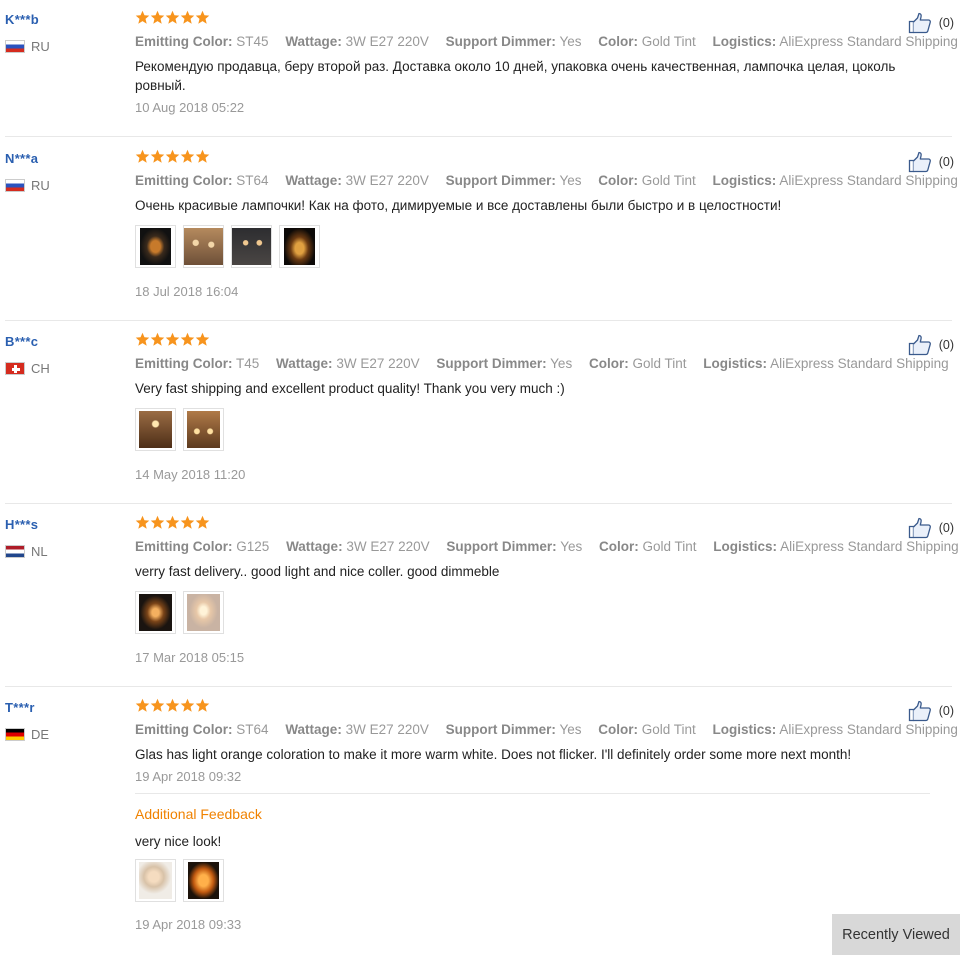 The height and width of the screenshot is (955, 960). I want to click on reviewer-name: N***a, so click(27, 158).